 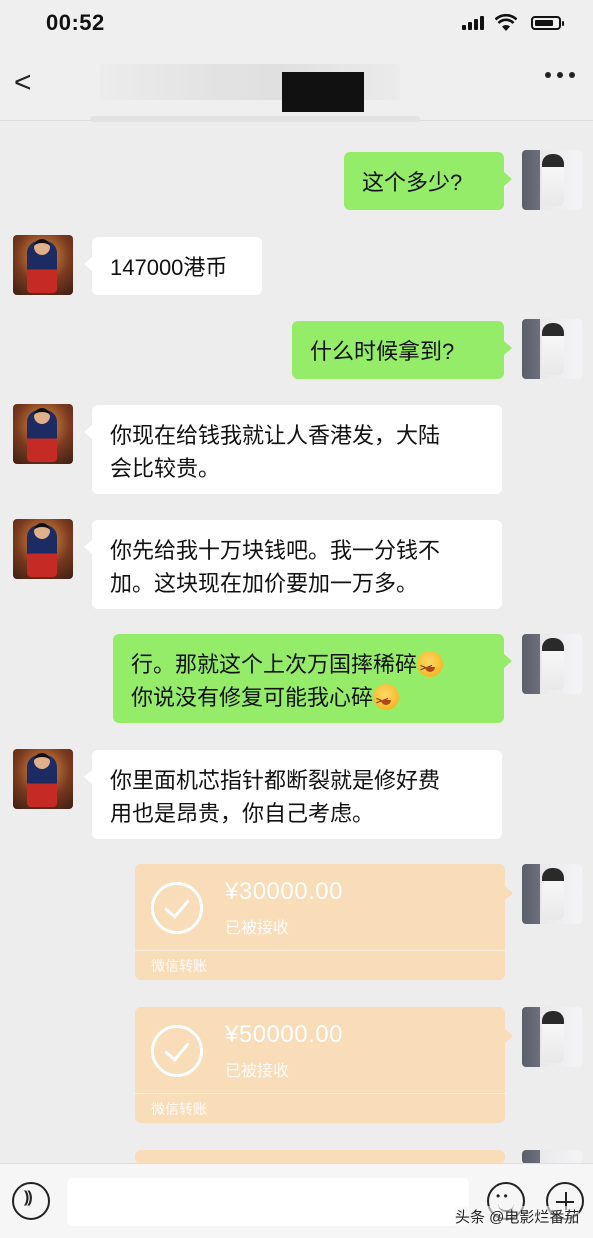 I want to click on message-text-line: 会比较贵。, so click(x=165, y=468).